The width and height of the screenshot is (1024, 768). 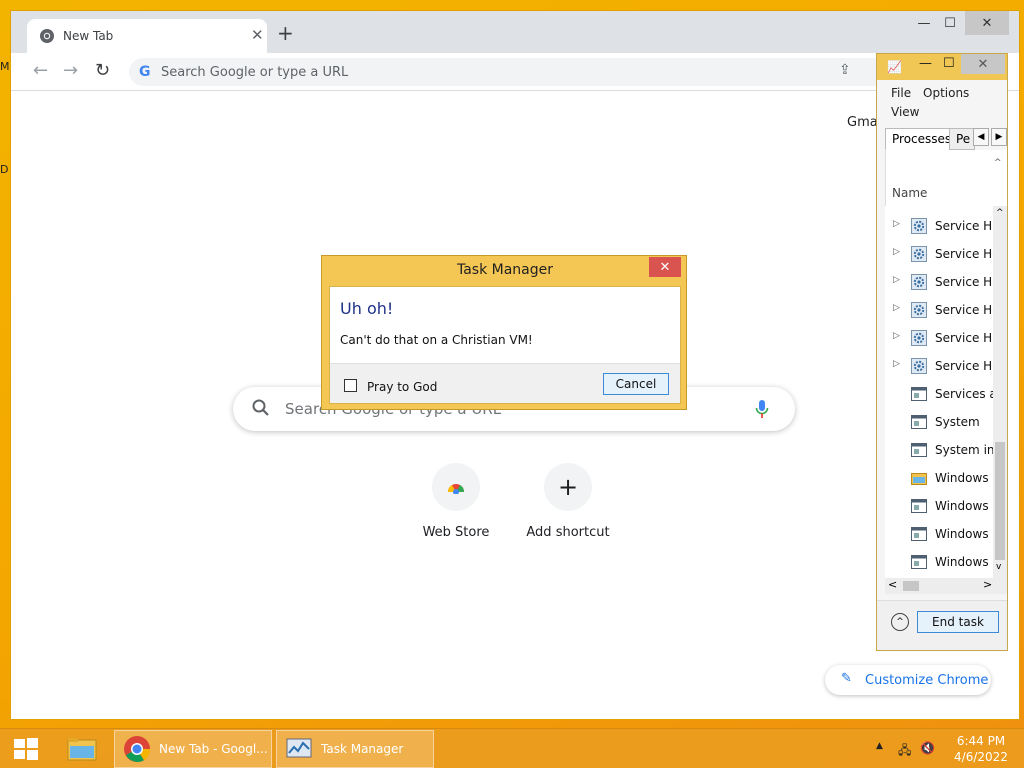 I want to click on omnibox-placeholder: Search Google or type a URL, so click(x=255, y=72).